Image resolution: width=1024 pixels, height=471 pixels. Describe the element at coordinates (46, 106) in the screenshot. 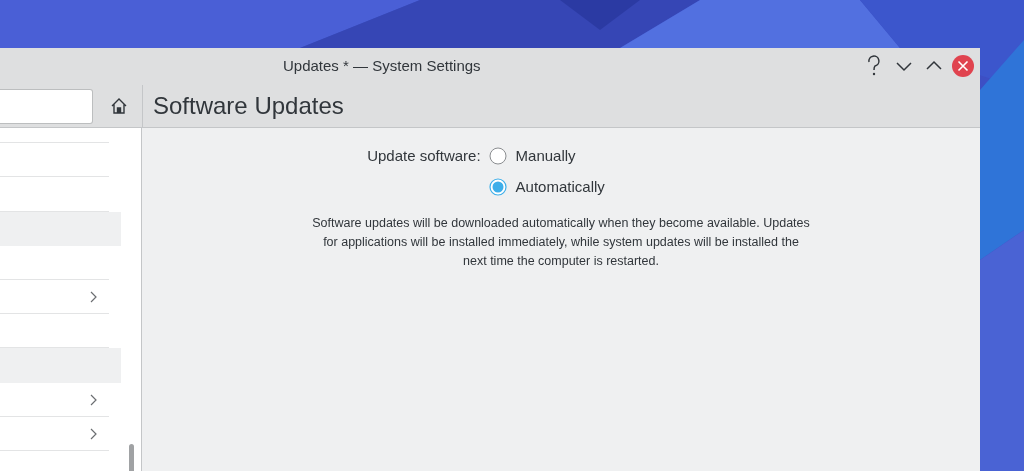

I see `search-field` at that location.